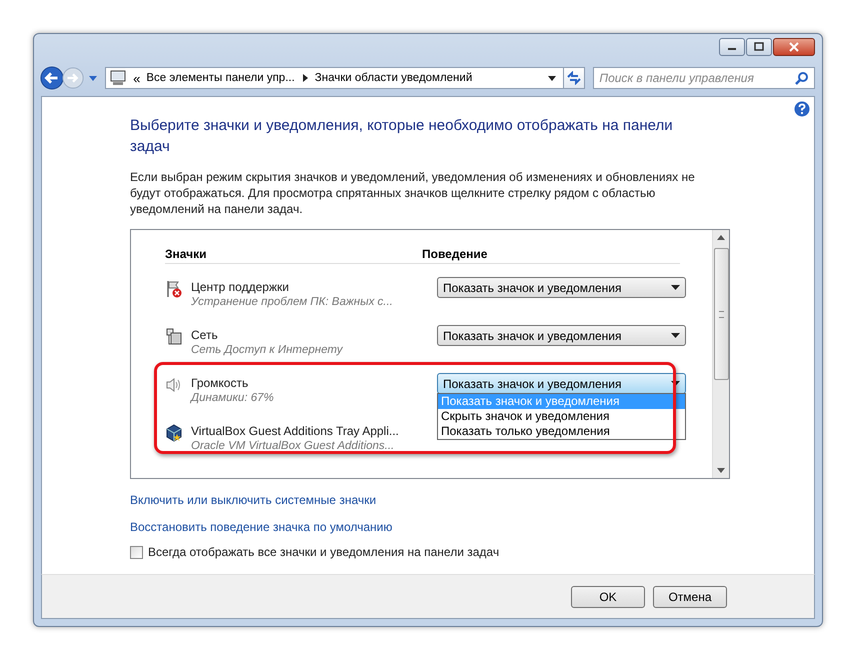  What do you see at coordinates (205, 335) in the screenshot?
I see `item-name: Сеть` at bounding box center [205, 335].